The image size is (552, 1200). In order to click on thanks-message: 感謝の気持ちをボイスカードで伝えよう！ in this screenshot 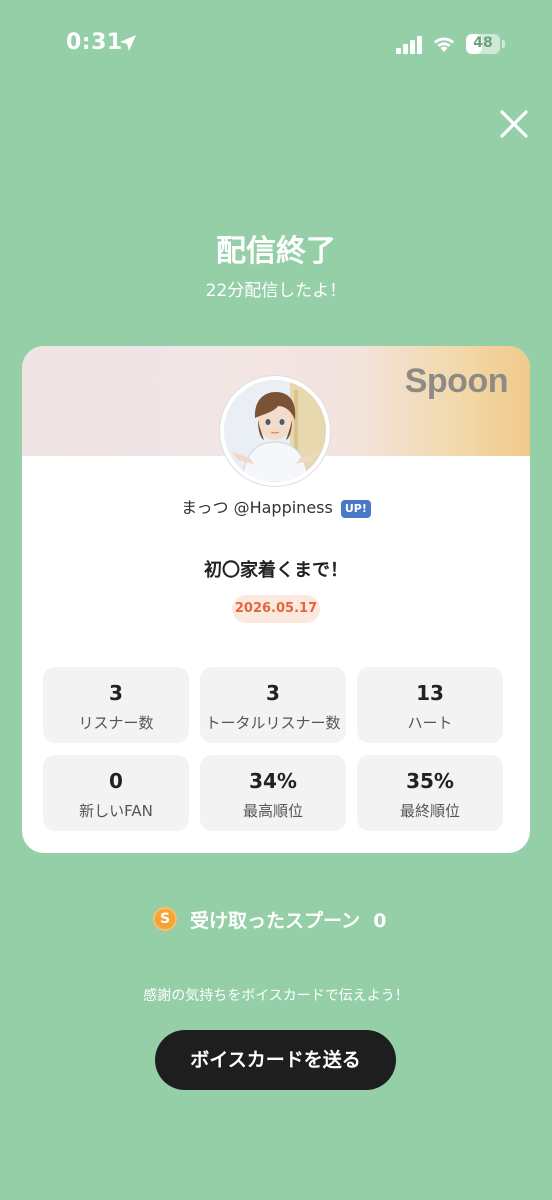, I will do `click(276, 996)`.